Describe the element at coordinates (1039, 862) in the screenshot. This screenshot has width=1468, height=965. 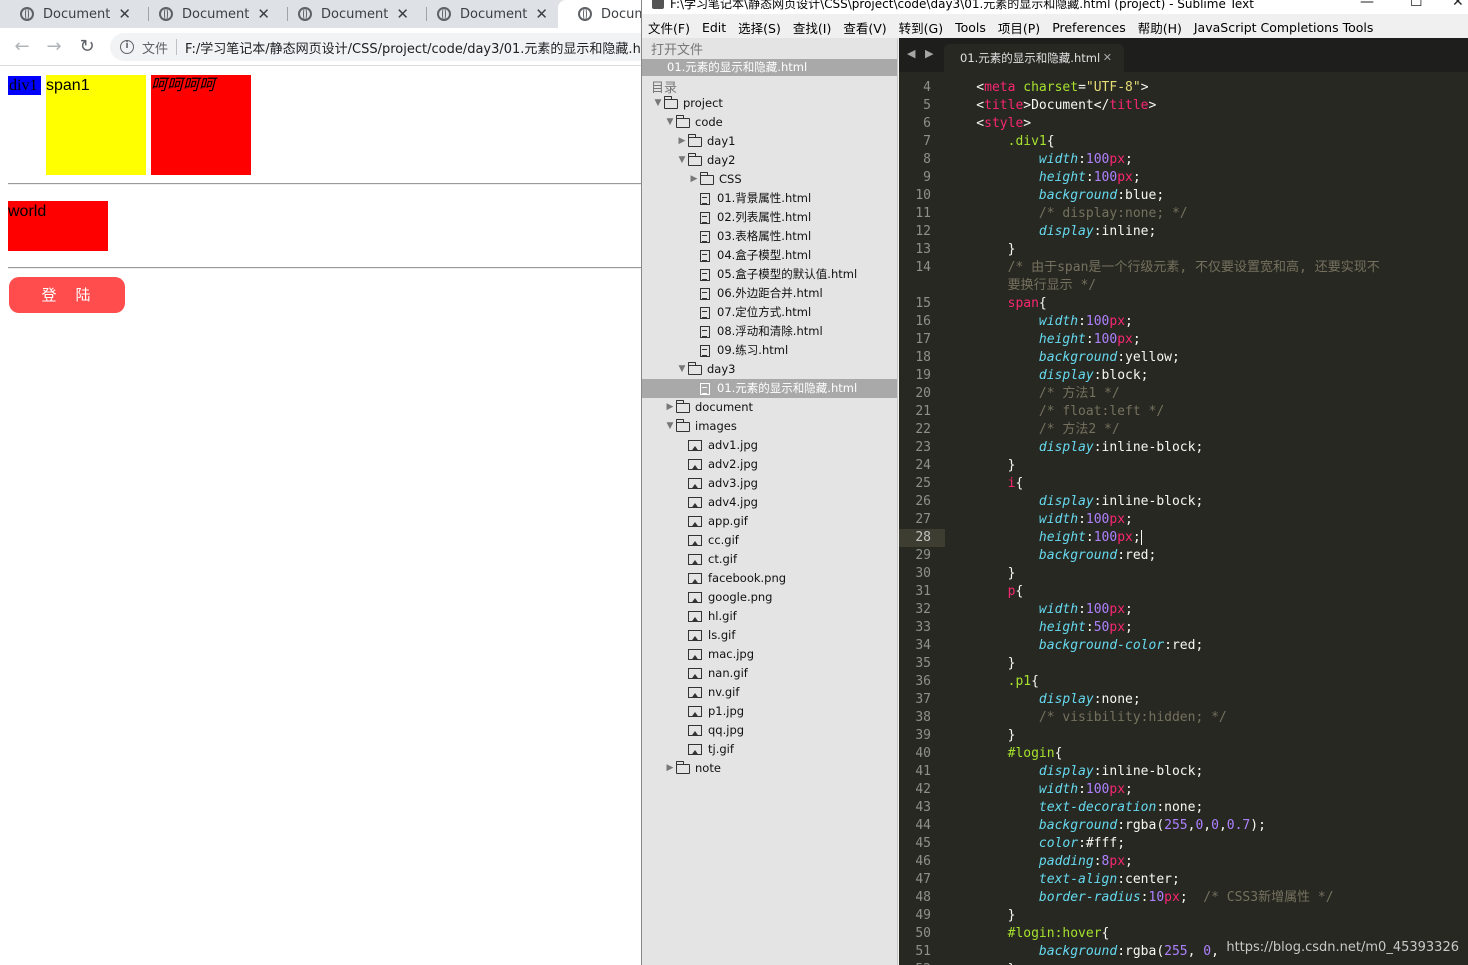
I see `code-line: padding:8px;` at that location.